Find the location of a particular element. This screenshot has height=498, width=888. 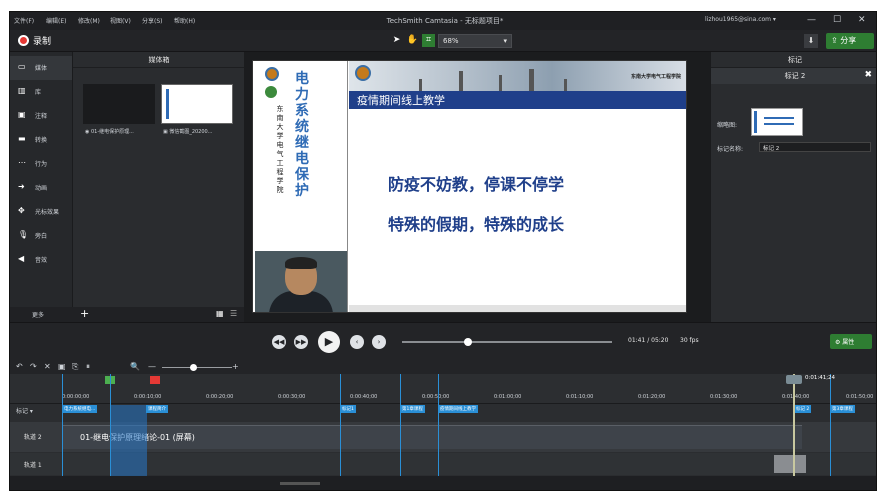

playhead-handle is located at coordinates (794, 379).